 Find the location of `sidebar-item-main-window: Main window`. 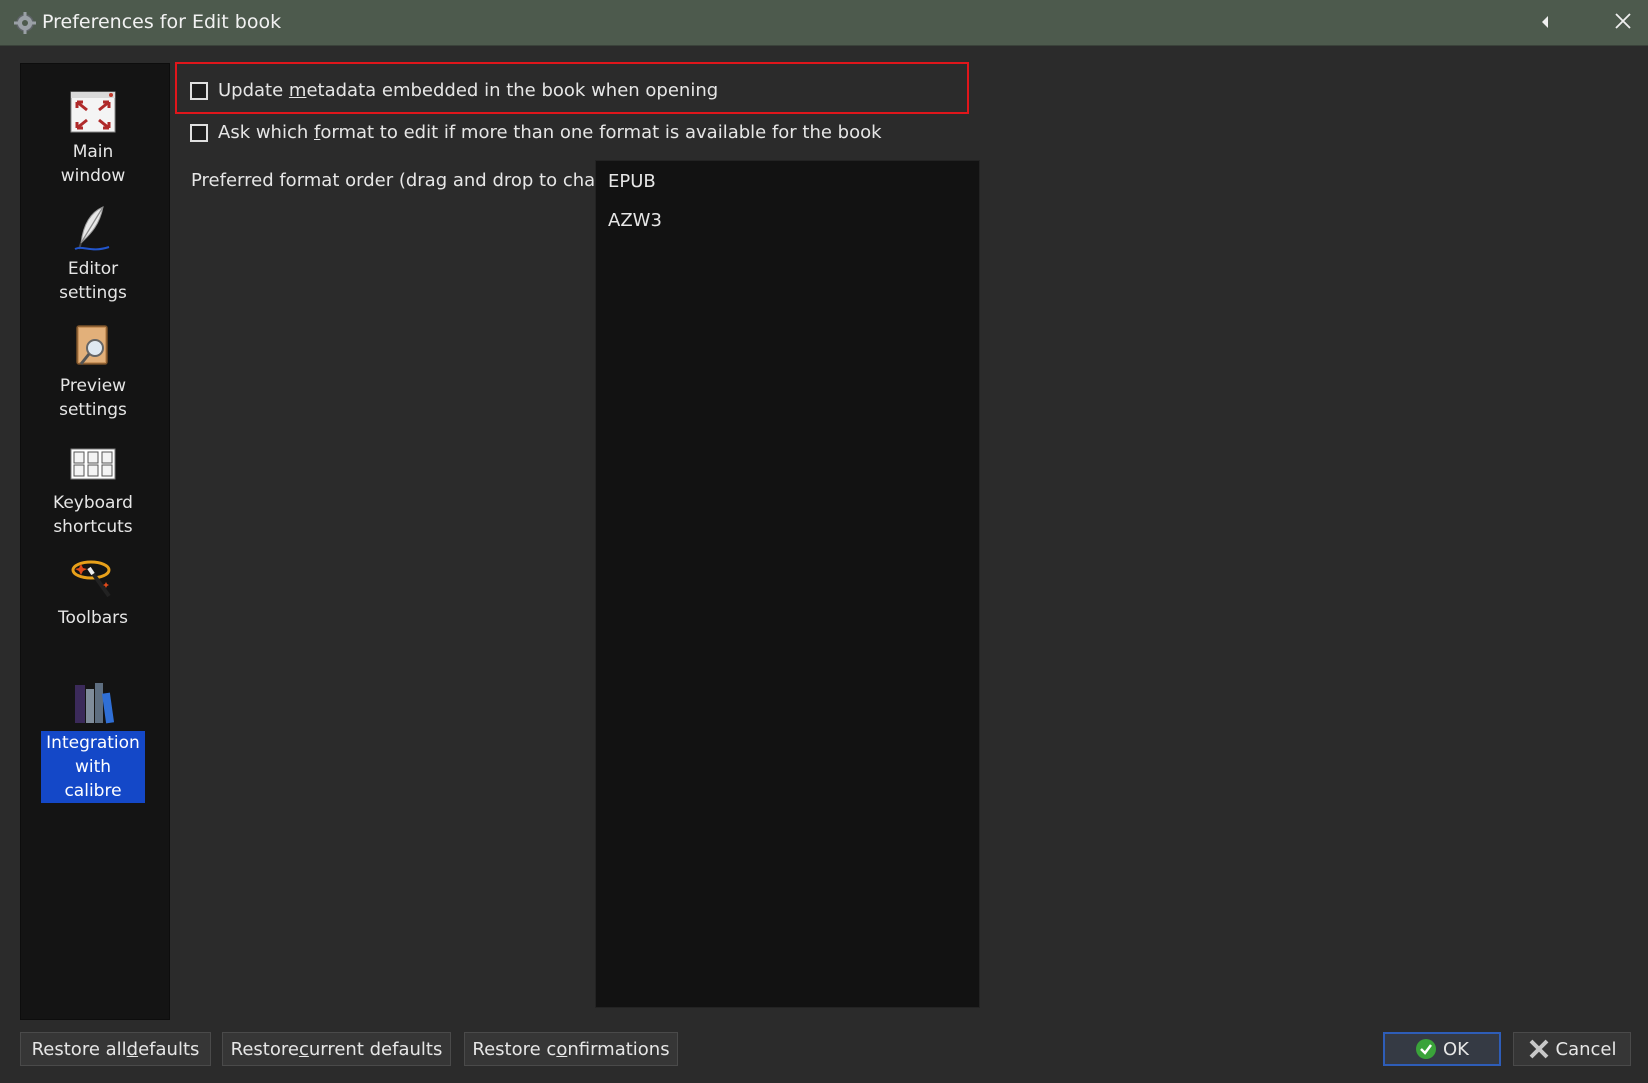

sidebar-item-main-window: Main window is located at coordinates (93, 138).